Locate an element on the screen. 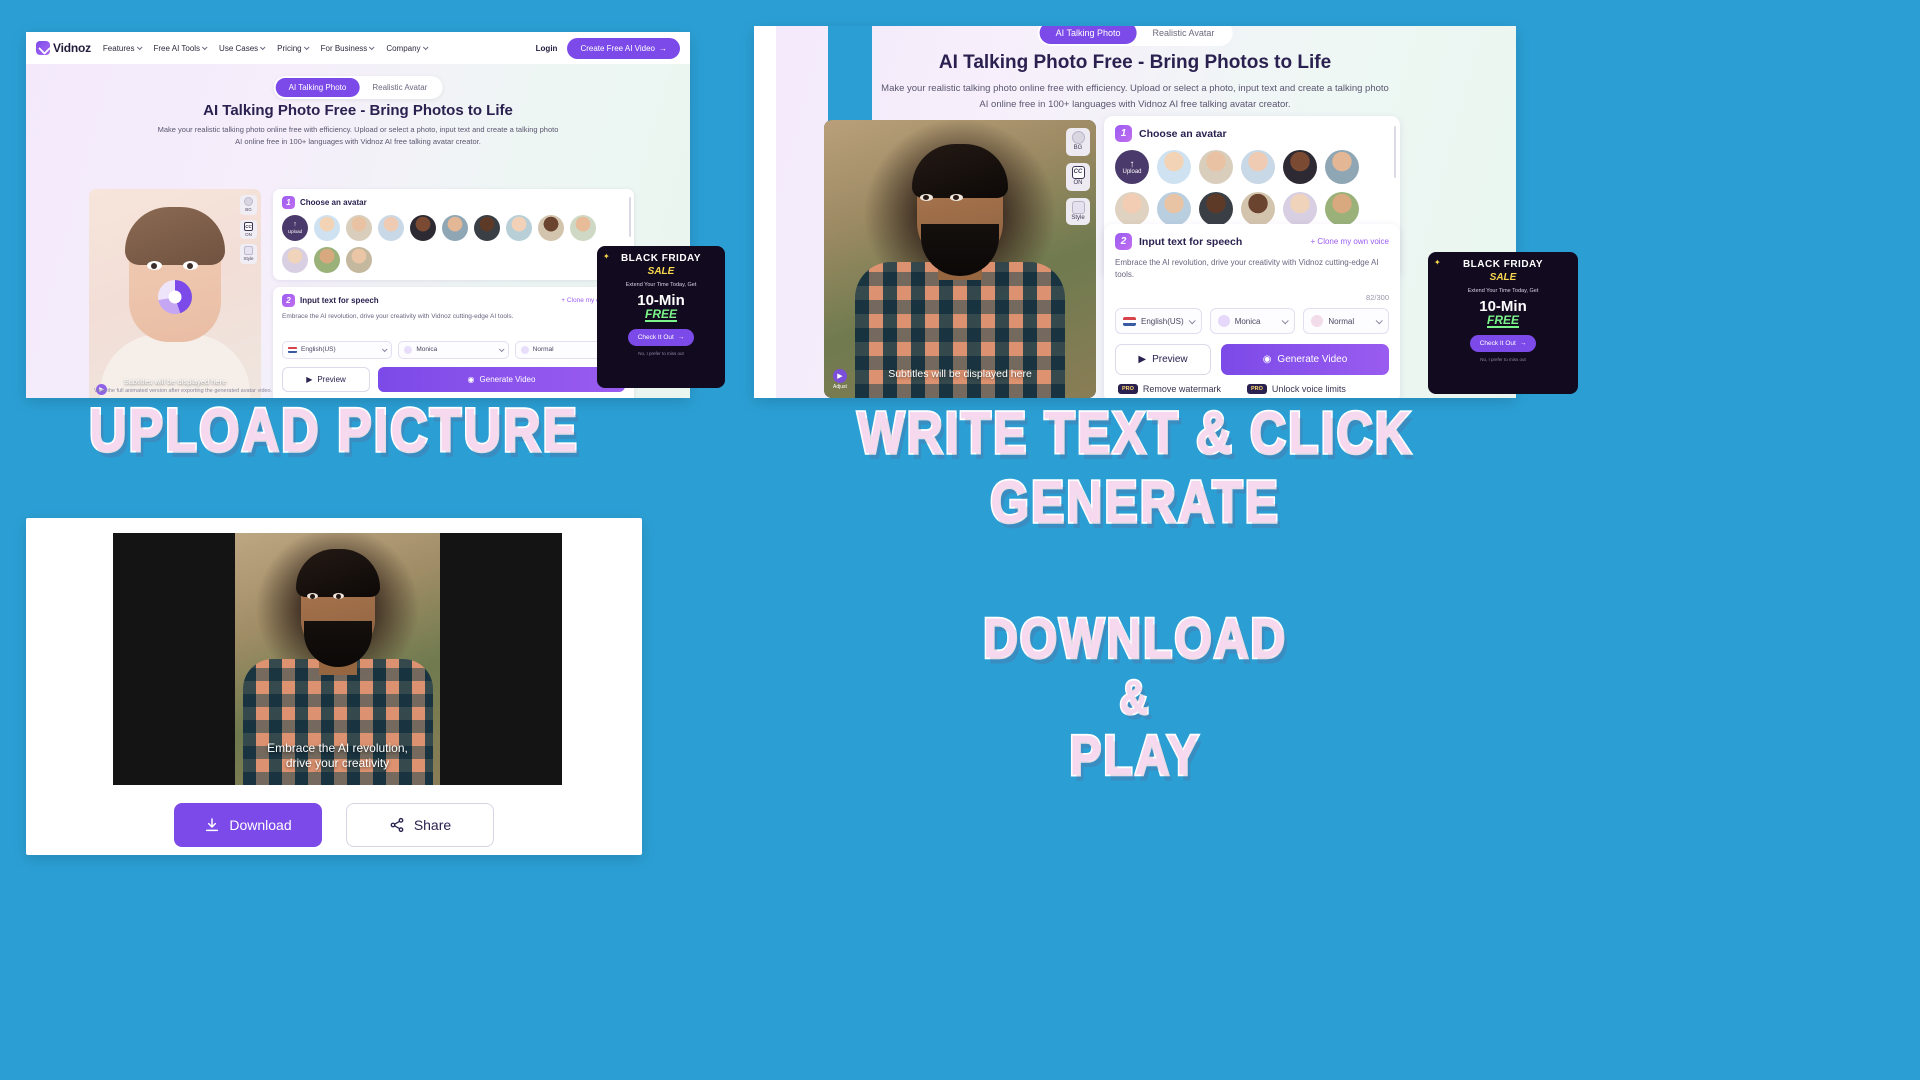 This screenshot has height=1080, width=1920. choose-avatar-header: 1 Choose an avatar is located at coordinates (1252, 133).